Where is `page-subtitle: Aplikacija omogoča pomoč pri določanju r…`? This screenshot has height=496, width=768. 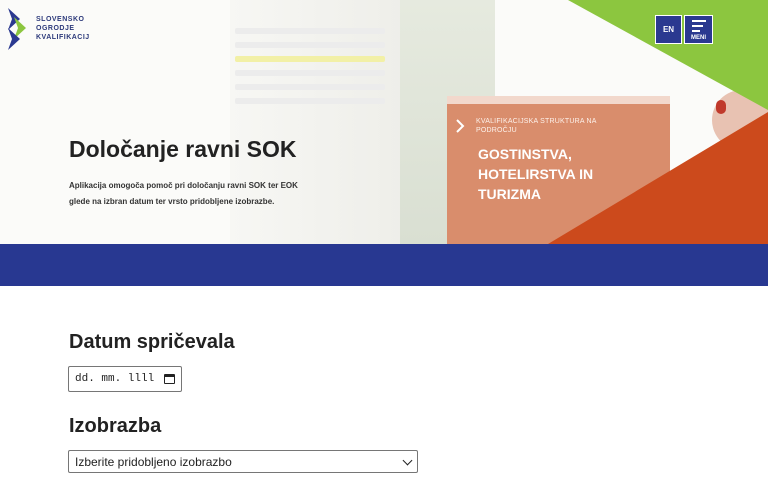 page-subtitle: Aplikacija omogoča pomoč pri določanju r… is located at coordinates (183, 193).